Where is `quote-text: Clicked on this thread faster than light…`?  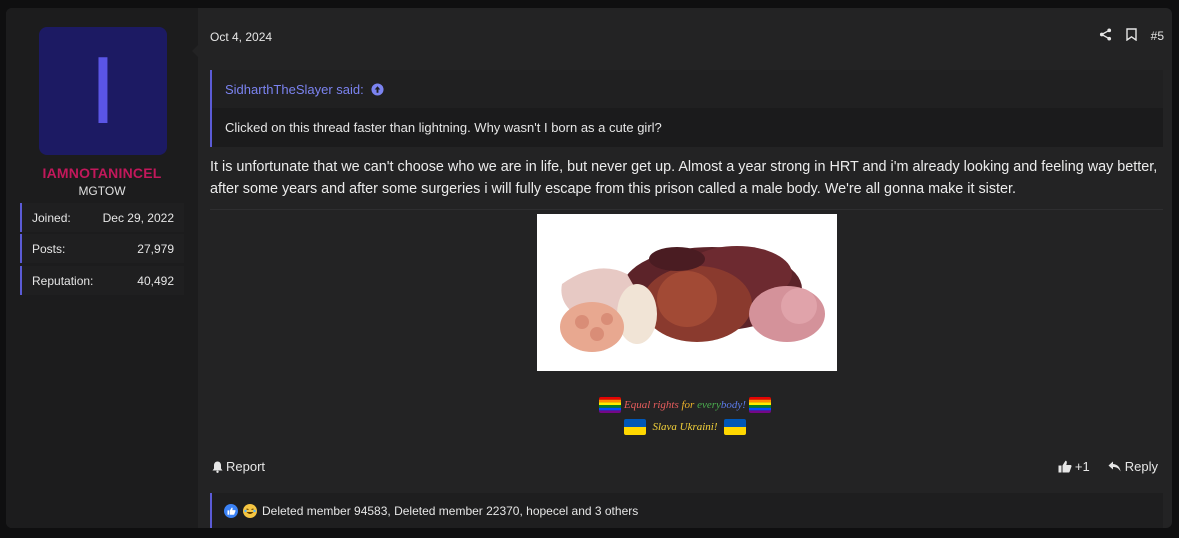
quote-text: Clicked on this thread faster than light… is located at coordinates (687, 127).